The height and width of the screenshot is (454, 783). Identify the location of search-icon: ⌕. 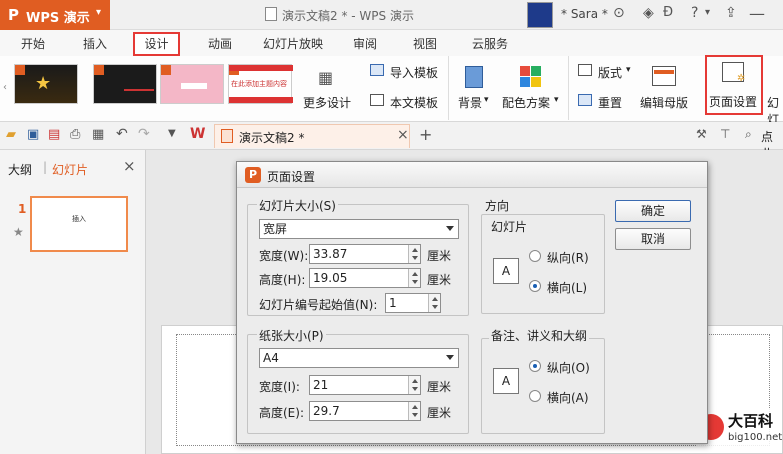
(748, 134).